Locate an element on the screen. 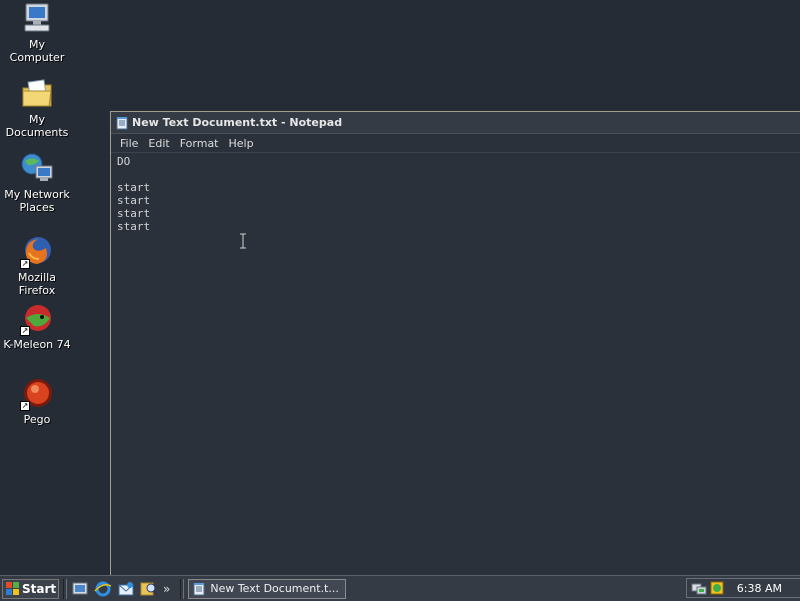  firefox-icon: ↗ is located at coordinates (37, 252).